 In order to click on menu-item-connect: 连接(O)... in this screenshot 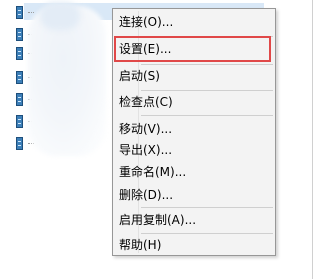, I will do `click(194, 22)`.